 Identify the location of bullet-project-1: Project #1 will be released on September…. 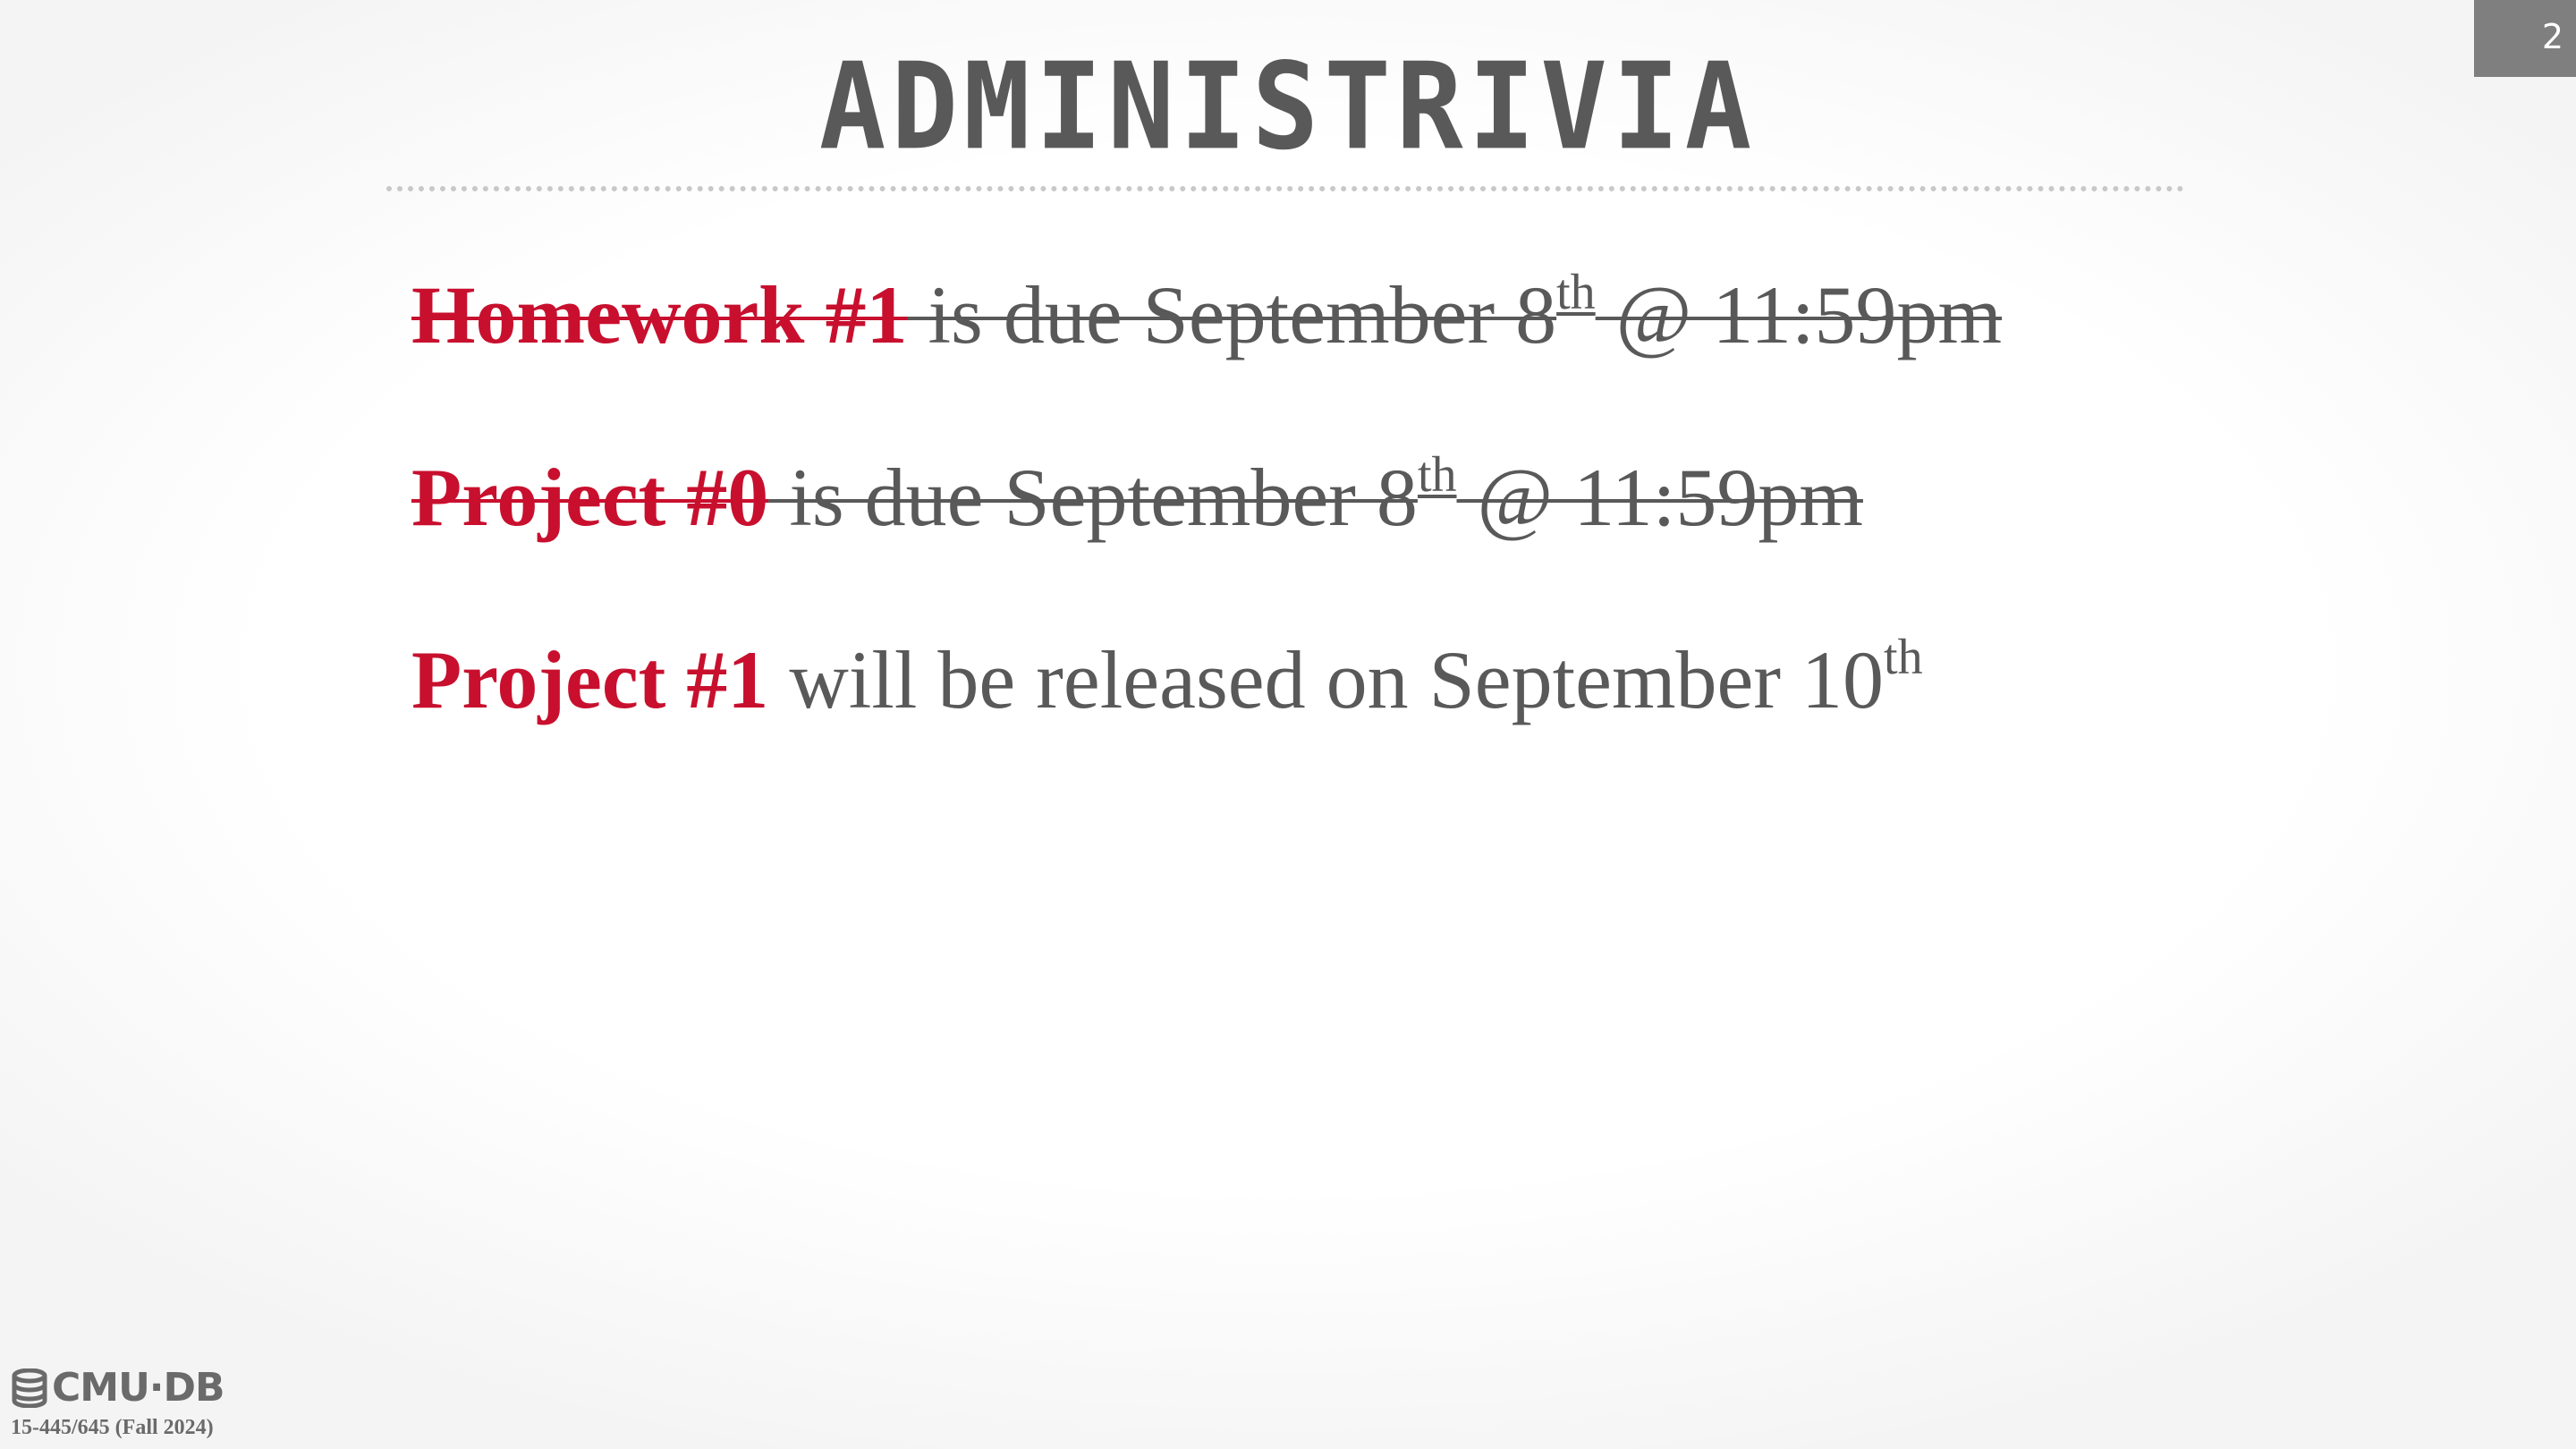
(1305, 676).